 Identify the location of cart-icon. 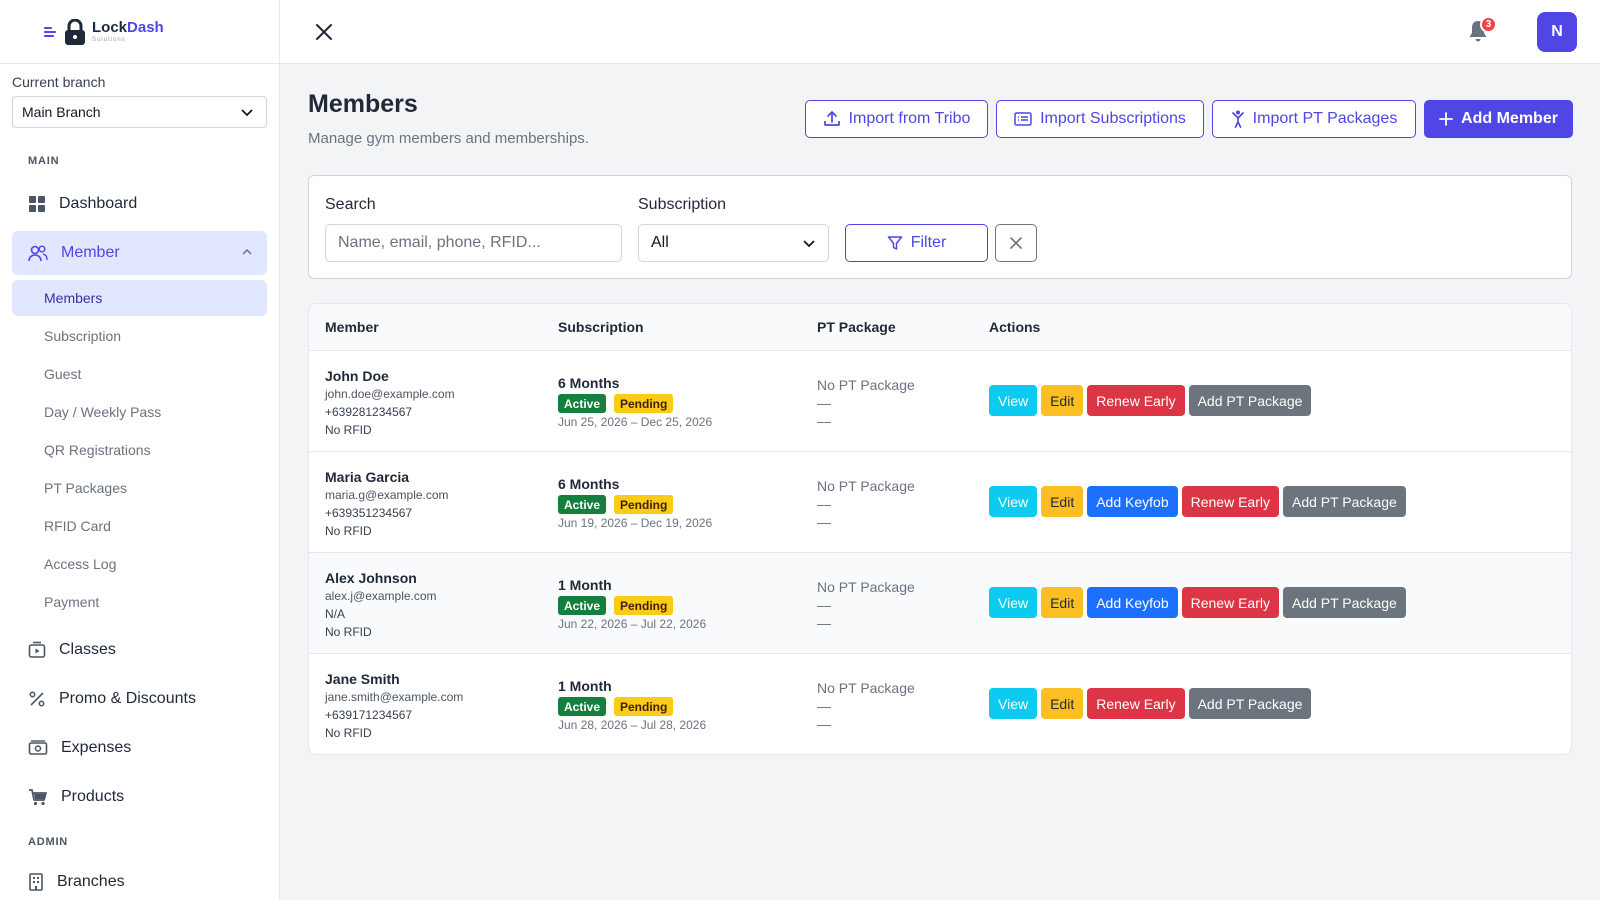
(38, 797).